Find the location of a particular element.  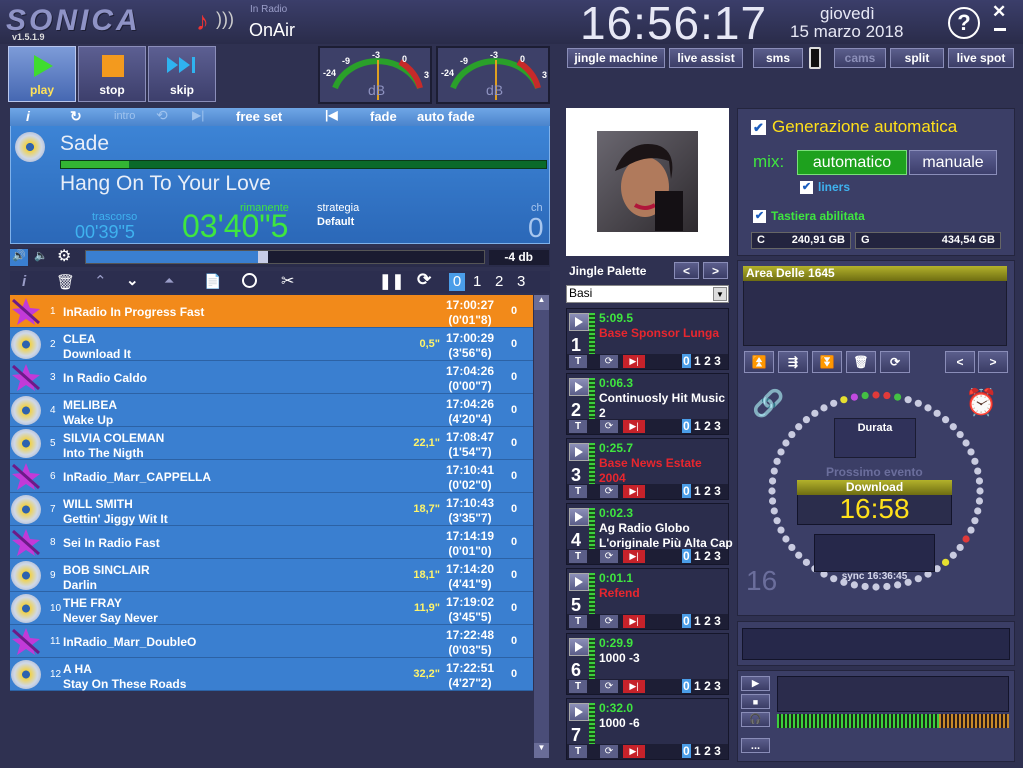

palette-next-button: > is located at coordinates (715, 270).